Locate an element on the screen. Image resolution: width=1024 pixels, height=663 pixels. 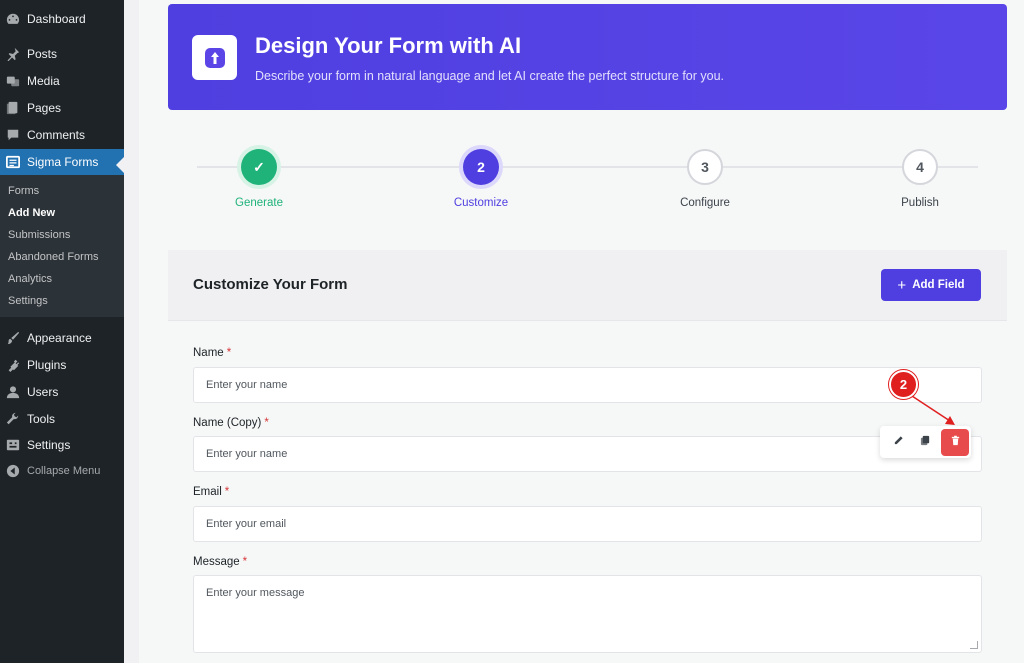
step-publish-label: Publish is located at coordinates (920, 203).